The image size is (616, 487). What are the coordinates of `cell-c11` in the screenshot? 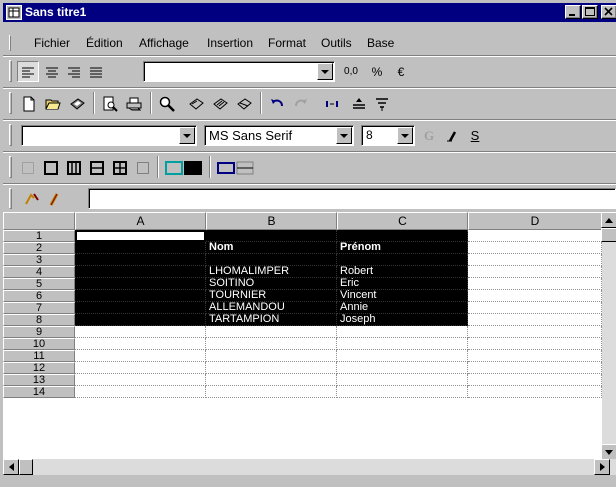 It's located at (402, 356).